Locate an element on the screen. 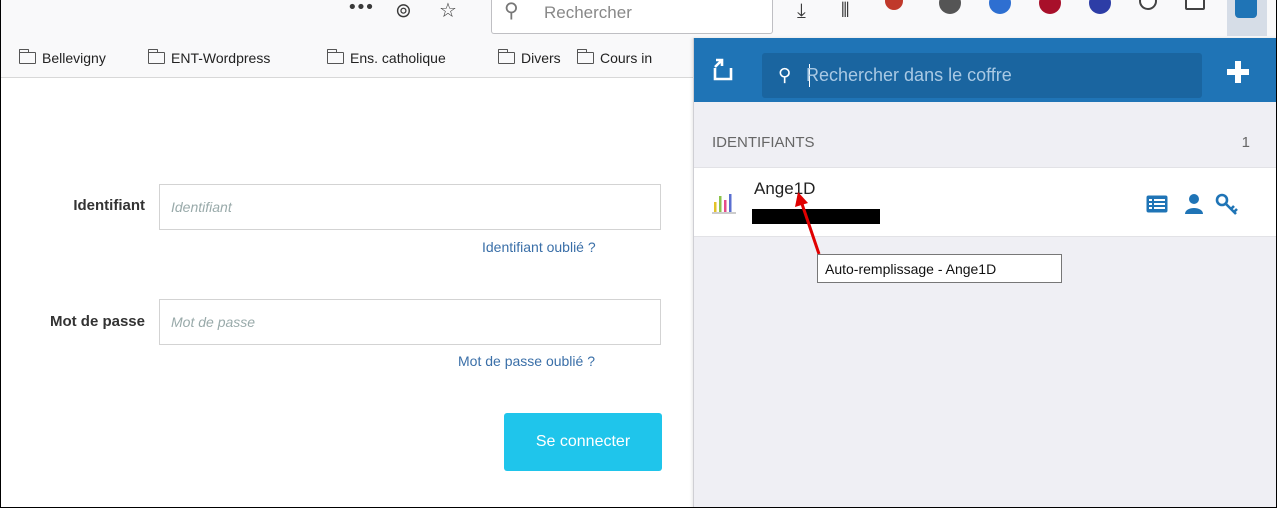 This screenshot has width=1277, height=508. redacted-username is located at coordinates (816, 216).